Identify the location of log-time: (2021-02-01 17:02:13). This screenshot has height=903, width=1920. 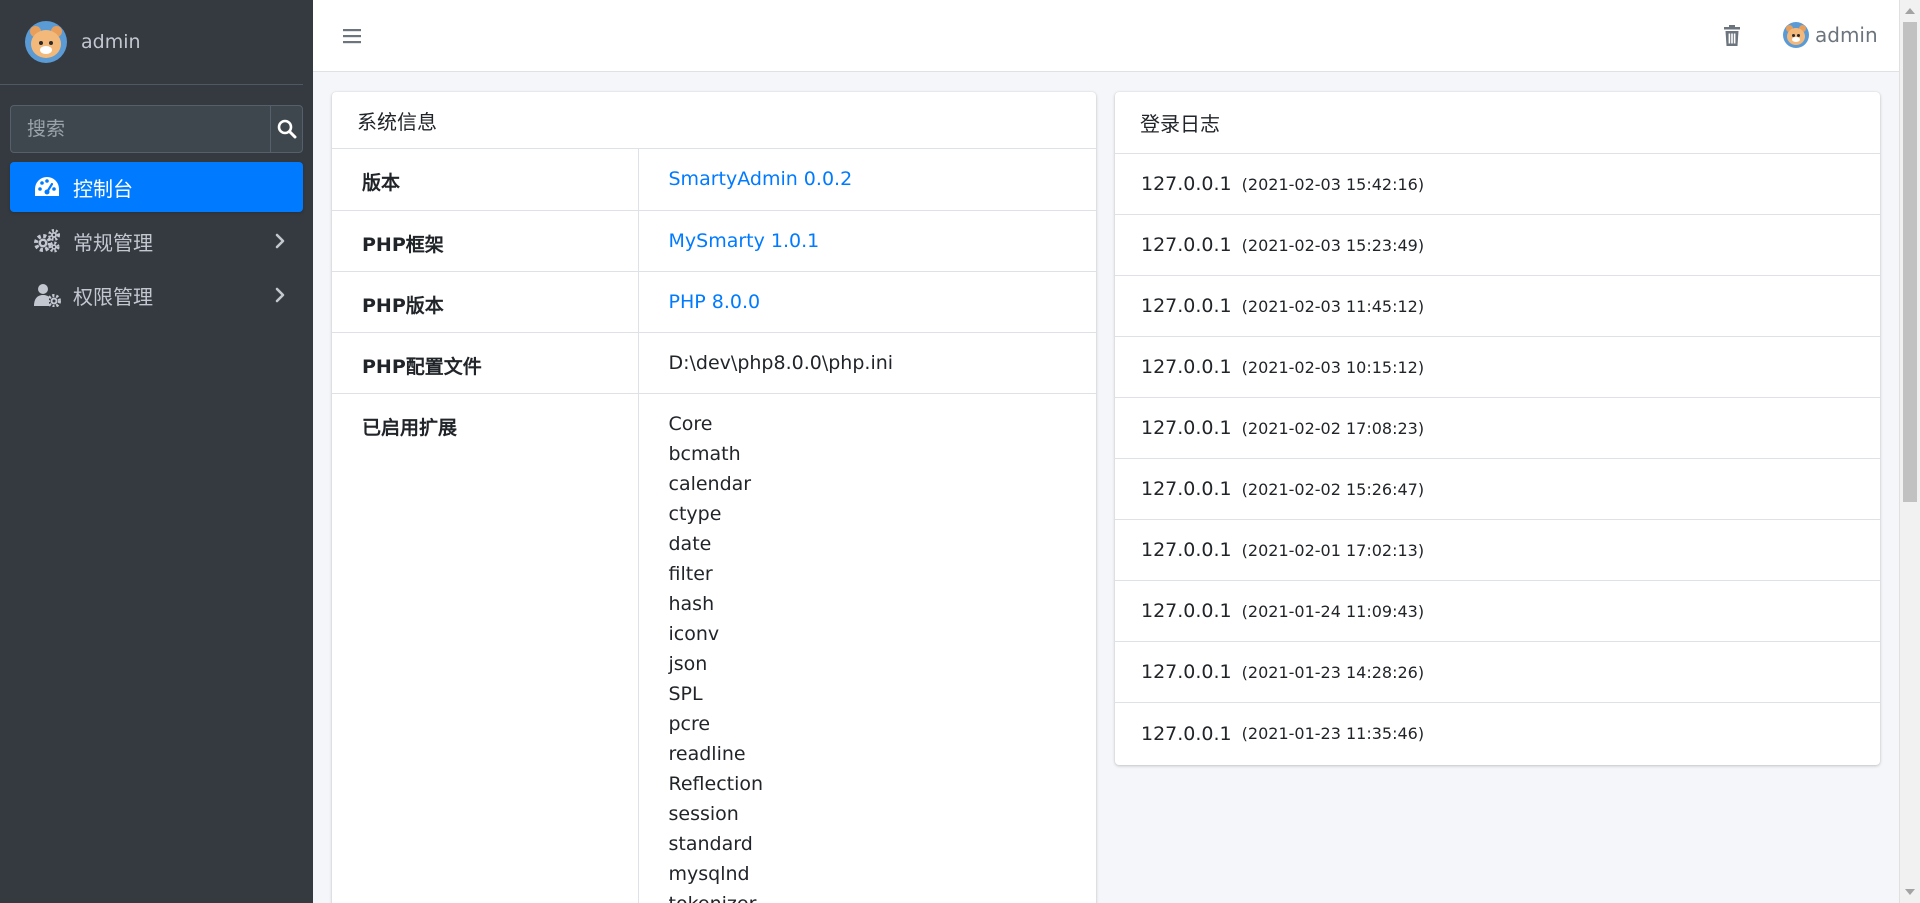
(1333, 550).